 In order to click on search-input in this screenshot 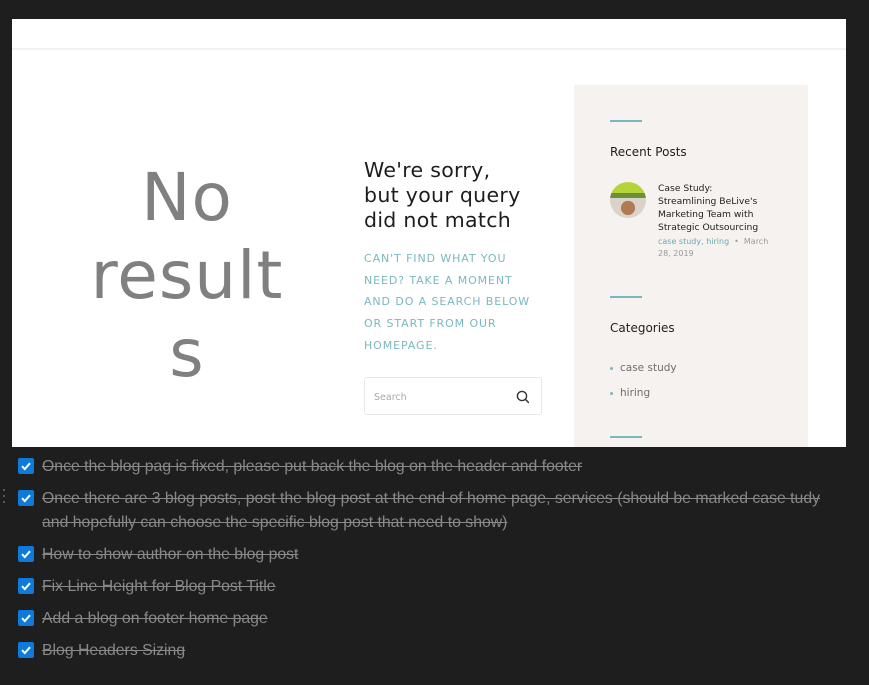, I will do `click(439, 397)`.